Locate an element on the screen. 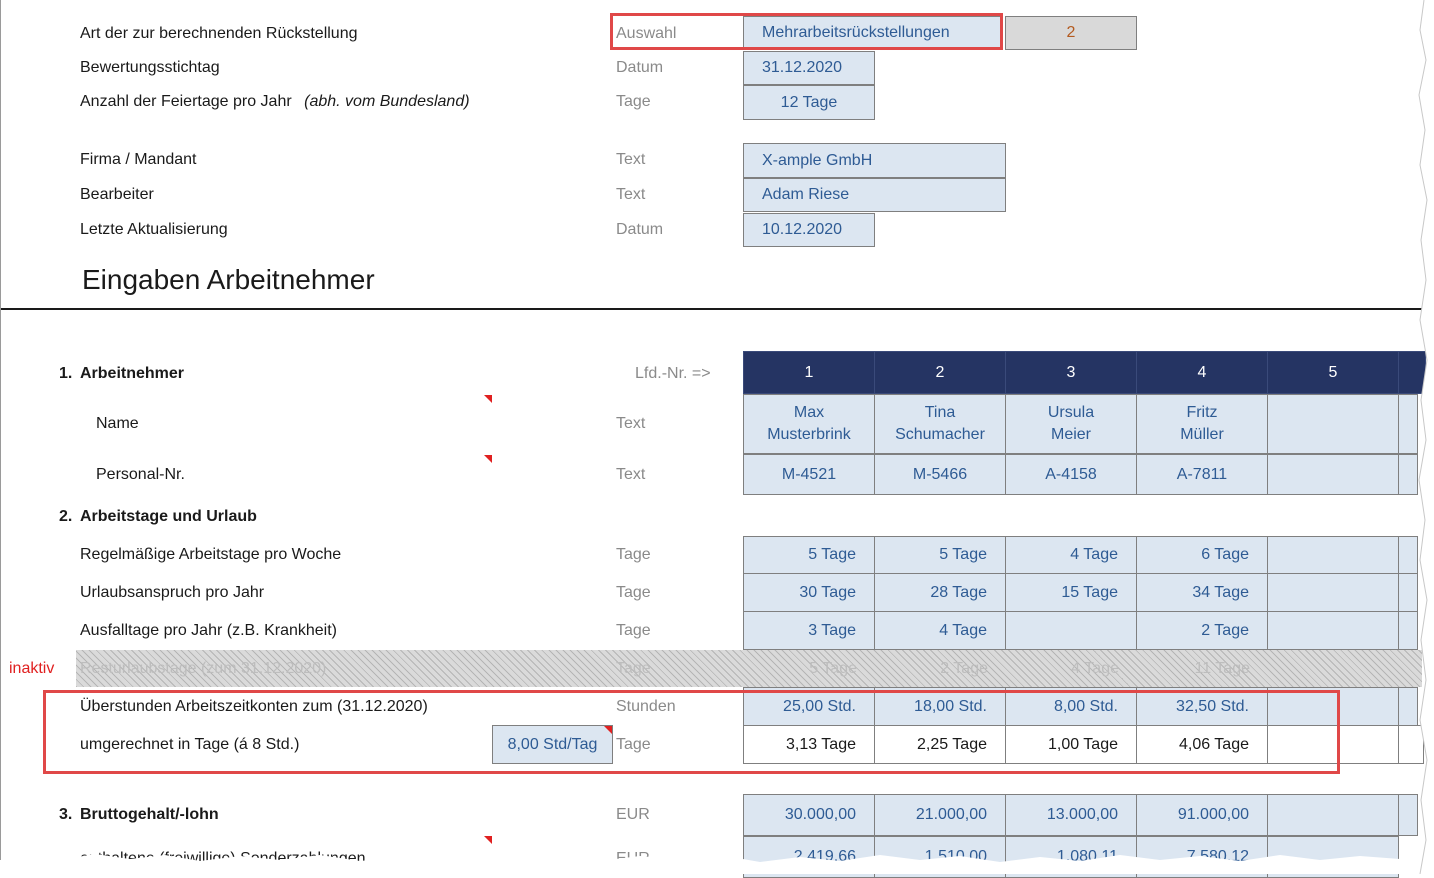  sheet-left-edge is located at coordinates (0, 430).